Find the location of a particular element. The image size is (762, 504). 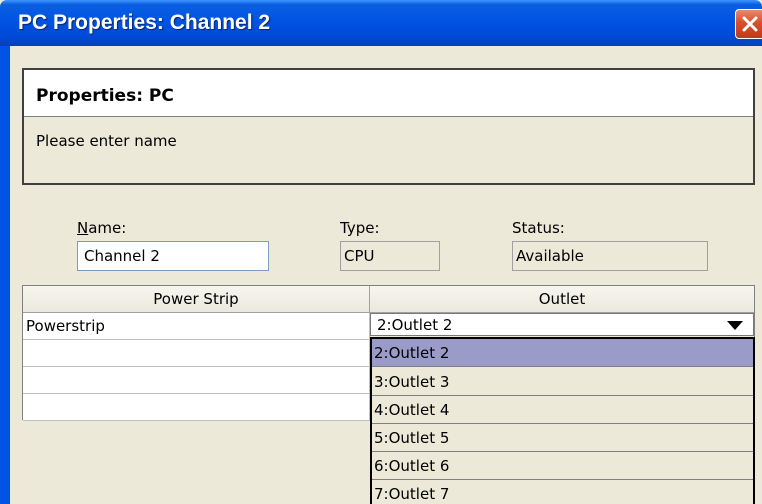

table-row-power-strip-cell: Powerstrip is located at coordinates (196, 326).